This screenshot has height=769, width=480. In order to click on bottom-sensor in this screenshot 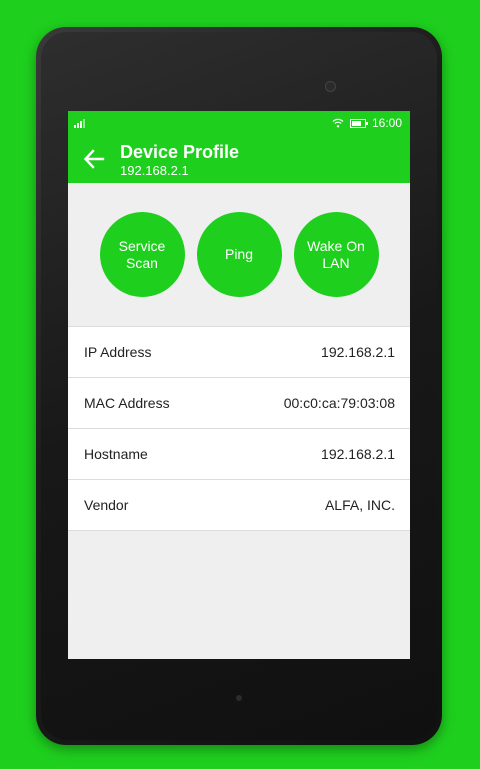, I will do `click(239, 698)`.